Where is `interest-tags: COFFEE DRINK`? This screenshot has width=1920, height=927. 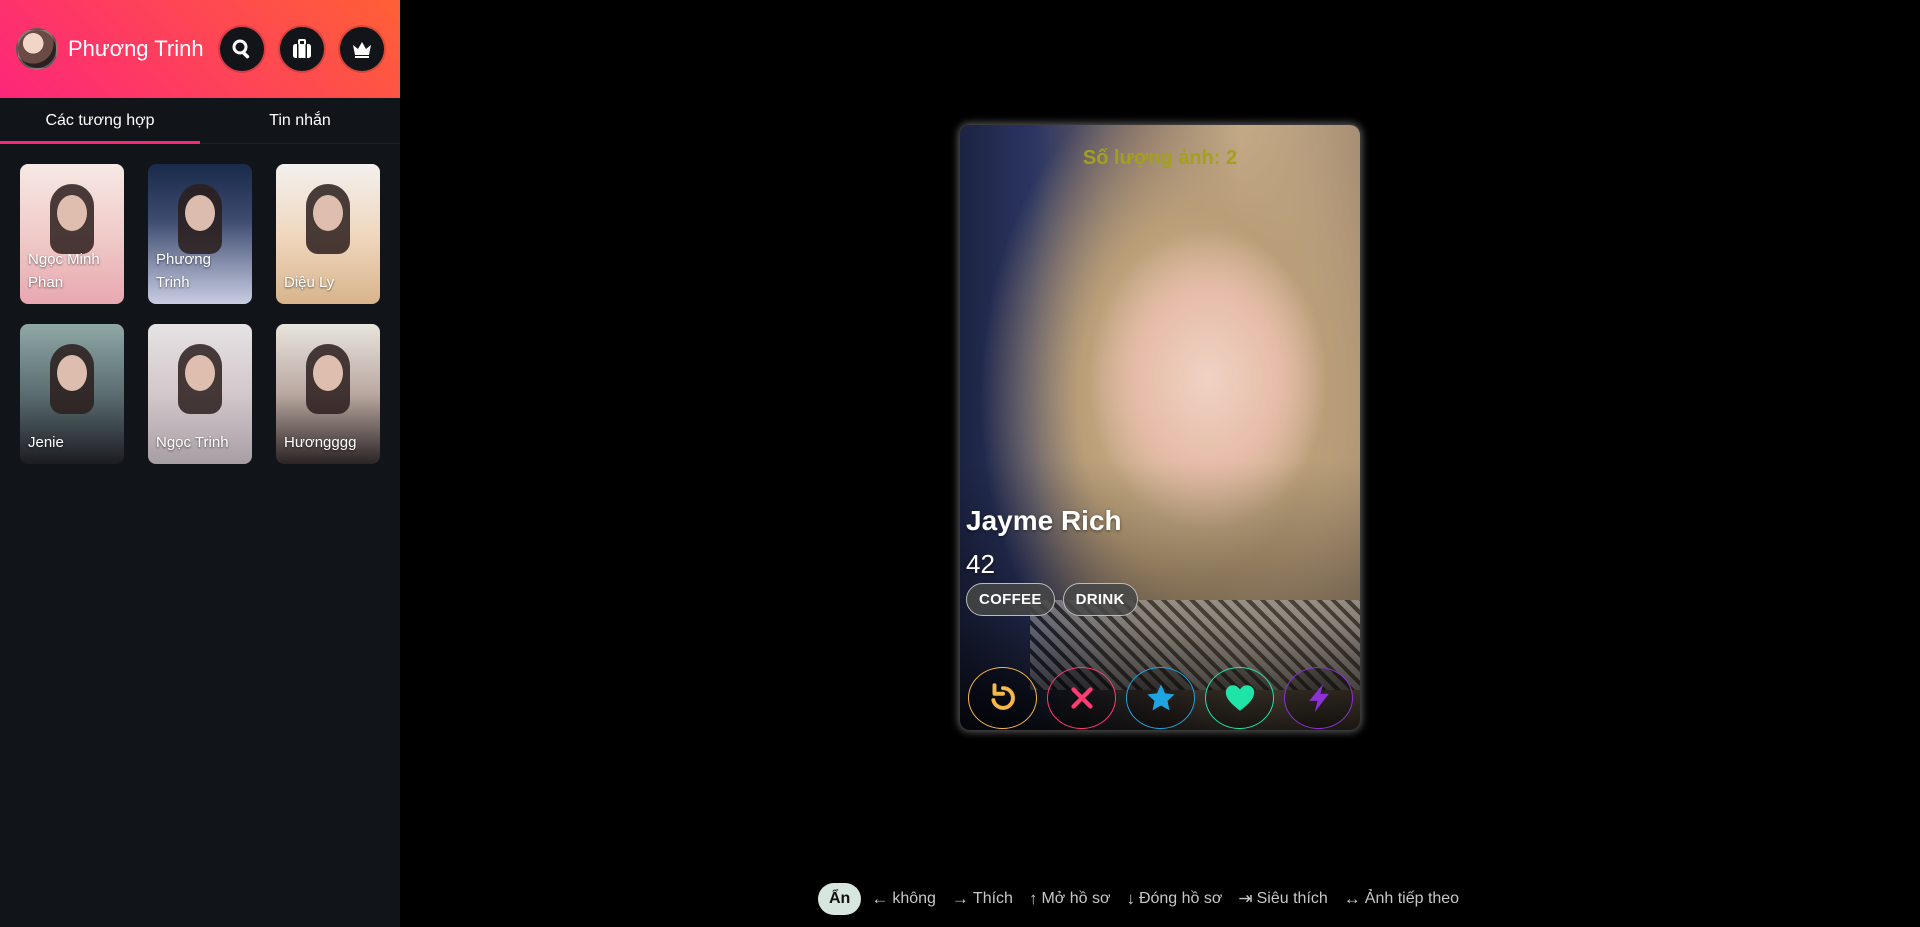
interest-tags: COFFEE DRINK is located at coordinates (1052, 599).